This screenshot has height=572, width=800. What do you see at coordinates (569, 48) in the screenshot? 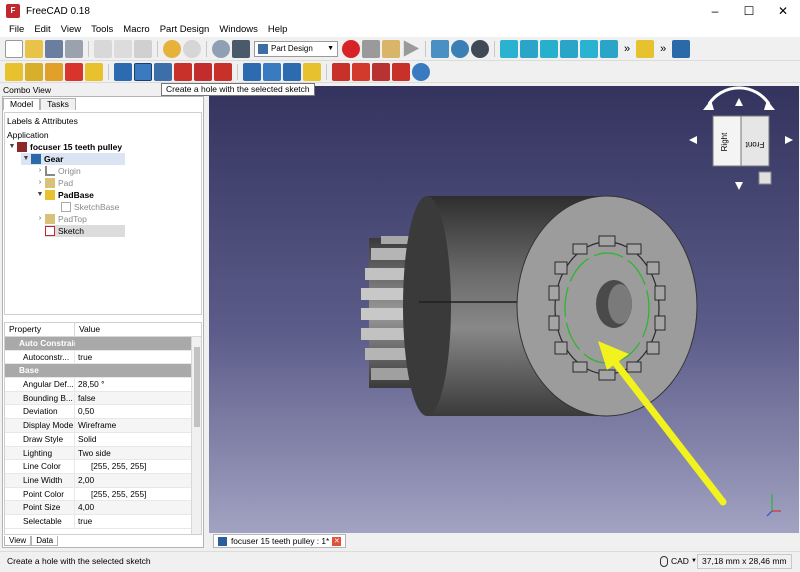
I see `right-view-icon` at bounding box center [569, 48].